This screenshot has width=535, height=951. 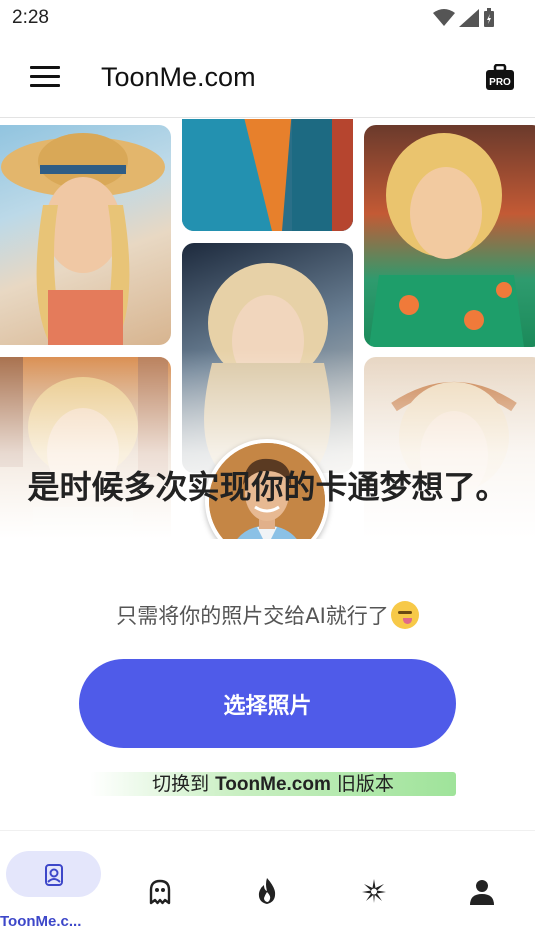 What do you see at coordinates (184, 784) in the screenshot?
I see `switch-prefix: 切换到` at bounding box center [184, 784].